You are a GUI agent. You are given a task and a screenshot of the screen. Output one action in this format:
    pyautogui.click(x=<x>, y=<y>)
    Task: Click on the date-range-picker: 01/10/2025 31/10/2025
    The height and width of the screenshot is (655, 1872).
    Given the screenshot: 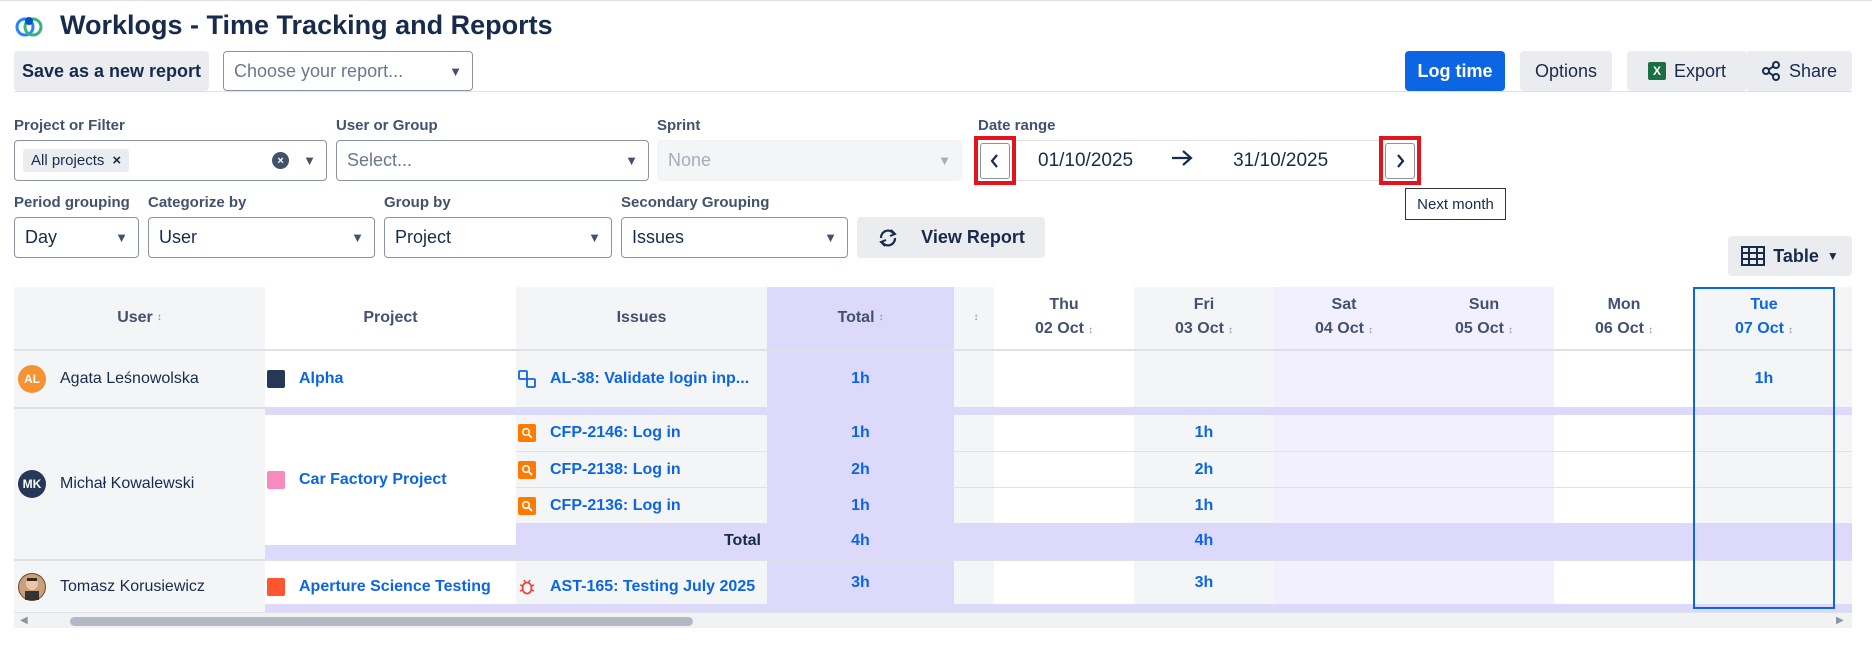 What is the action you would take?
    pyautogui.click(x=1197, y=160)
    